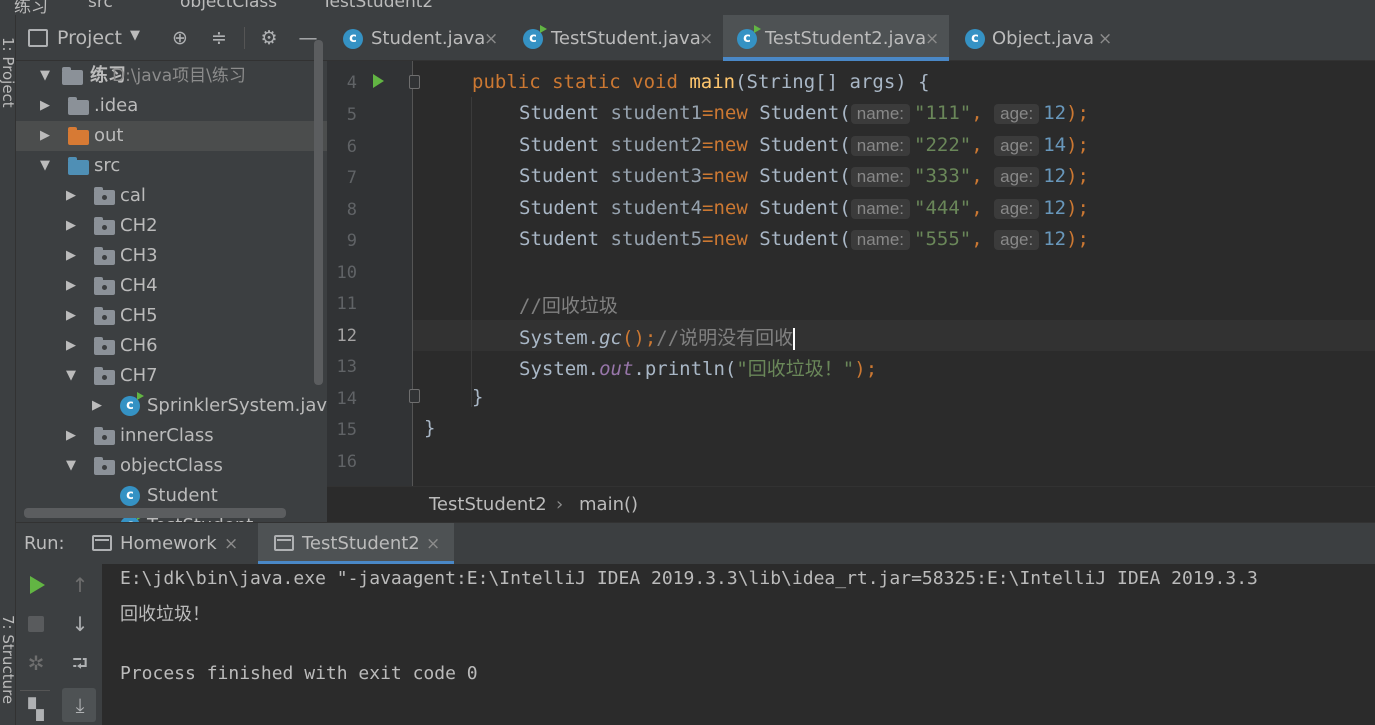 This screenshot has height=725, width=1375. Describe the element at coordinates (37, 585) in the screenshot. I see `rerun-icon` at that location.